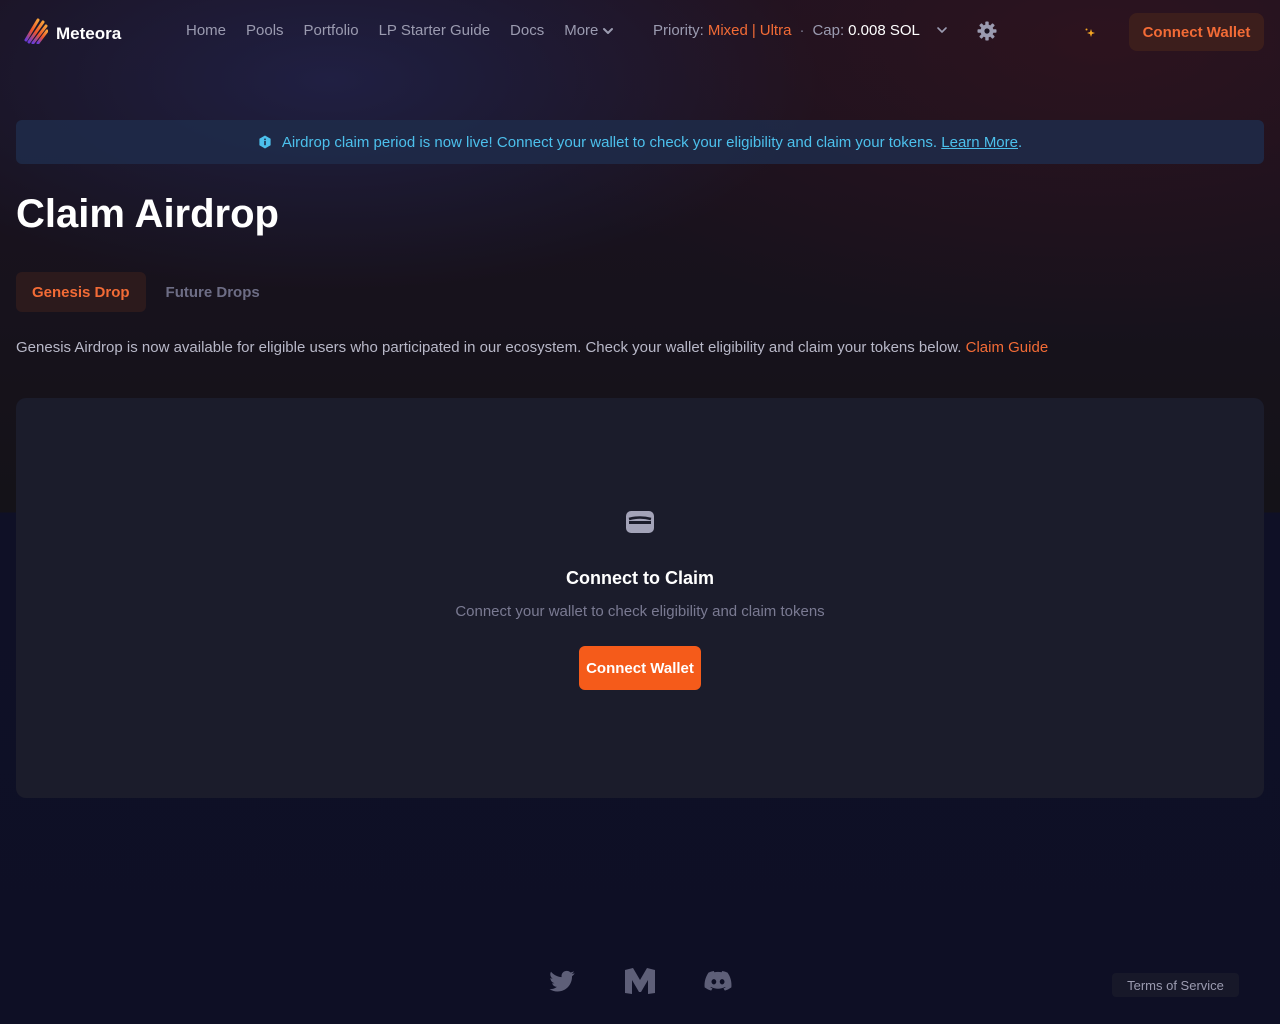 This screenshot has height=1024, width=1280. I want to click on learn-more-link: Learn More, so click(979, 142).